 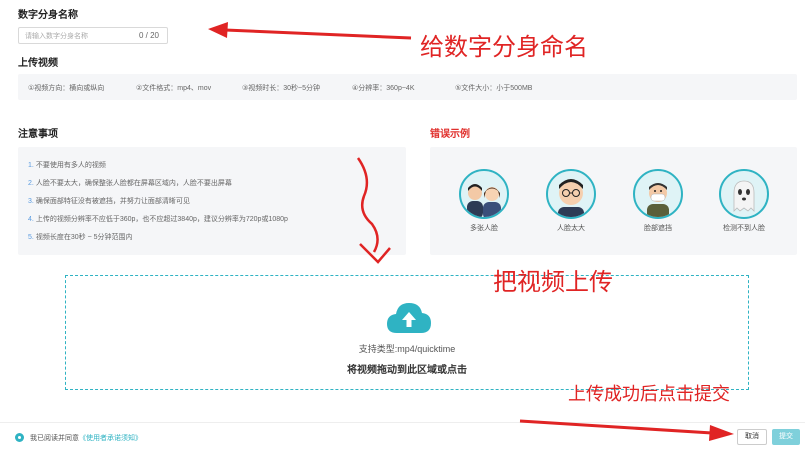 What do you see at coordinates (752, 437) in the screenshot?
I see `cancel-button: 取消` at bounding box center [752, 437].